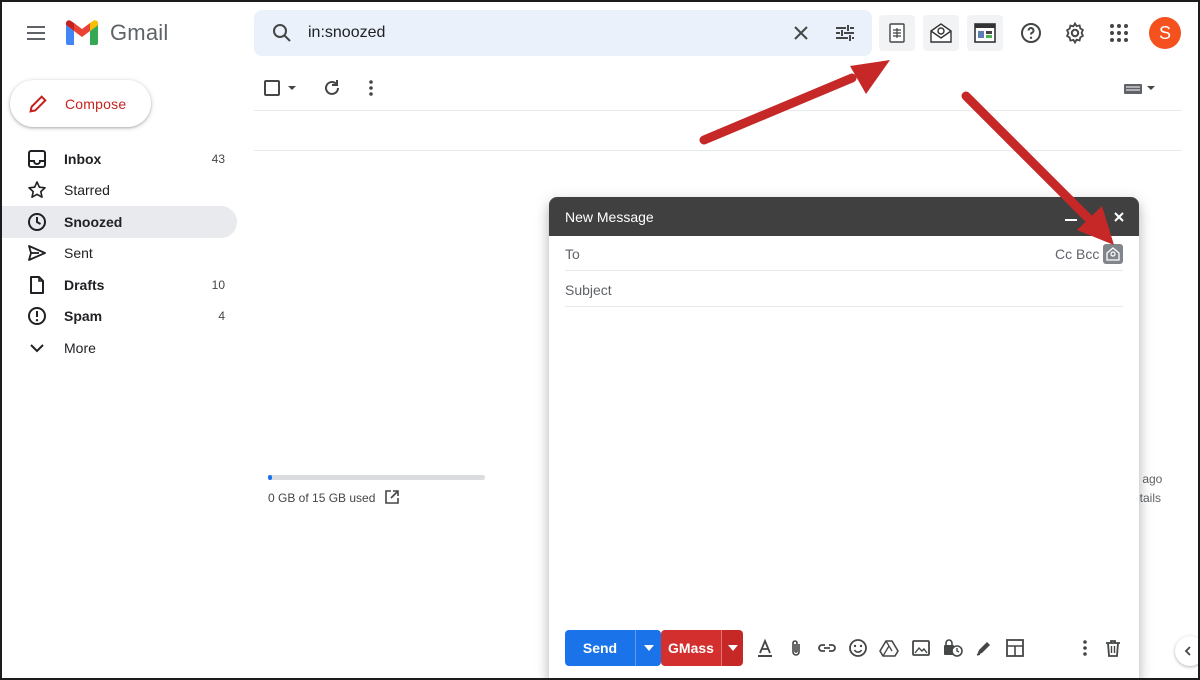 The image size is (1200, 680). I want to click on chevron-left-icon, so click(1187, 651).